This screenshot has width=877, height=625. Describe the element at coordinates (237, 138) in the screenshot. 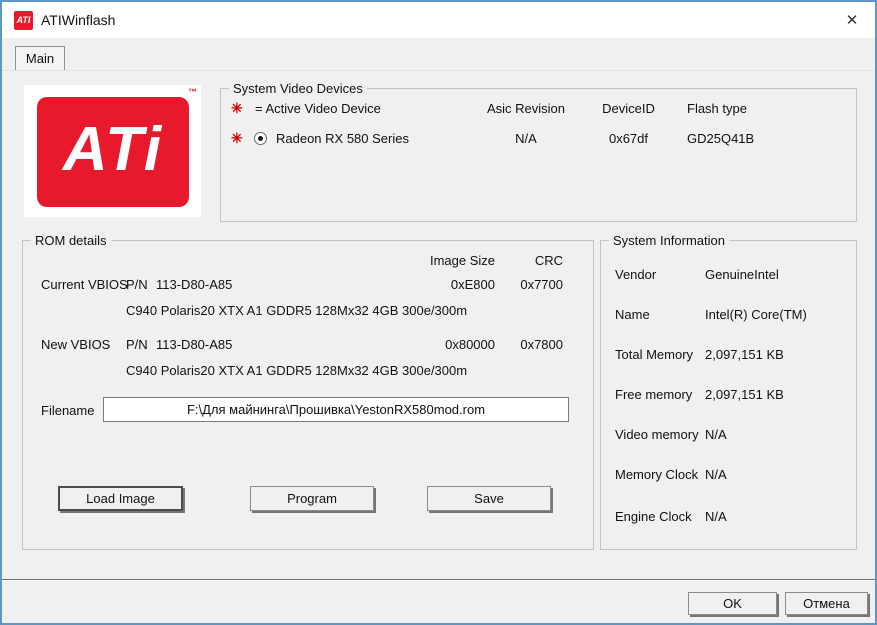

I see `device-active-marker-icon: ✳` at that location.